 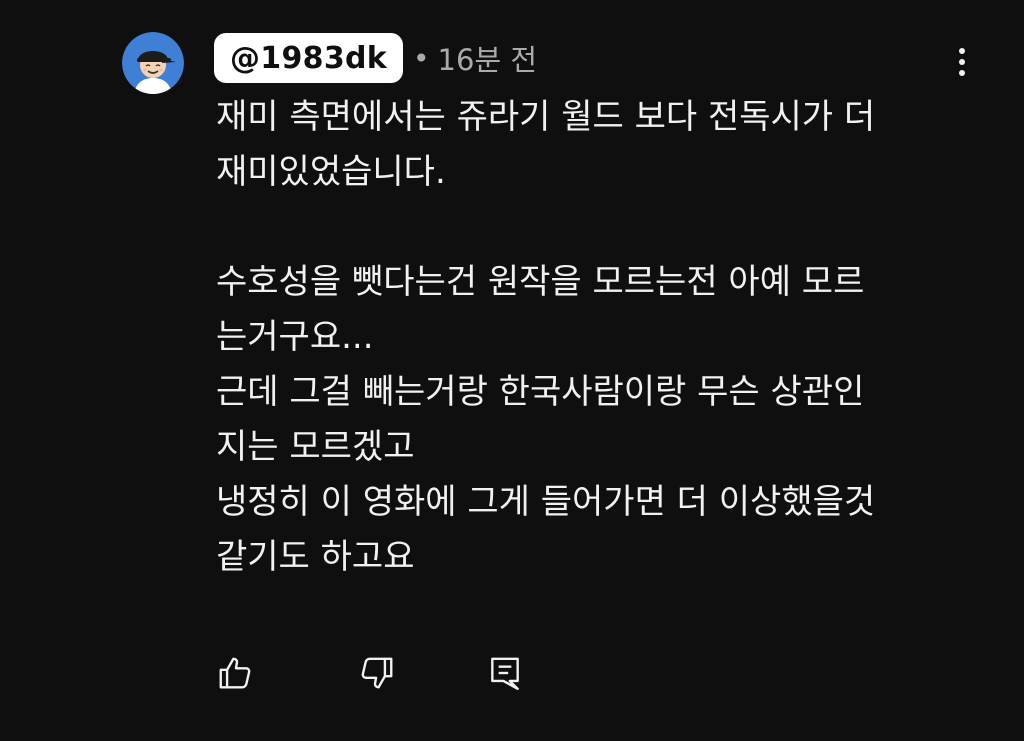 I want to click on more-vertical-icon, so click(x=962, y=62).